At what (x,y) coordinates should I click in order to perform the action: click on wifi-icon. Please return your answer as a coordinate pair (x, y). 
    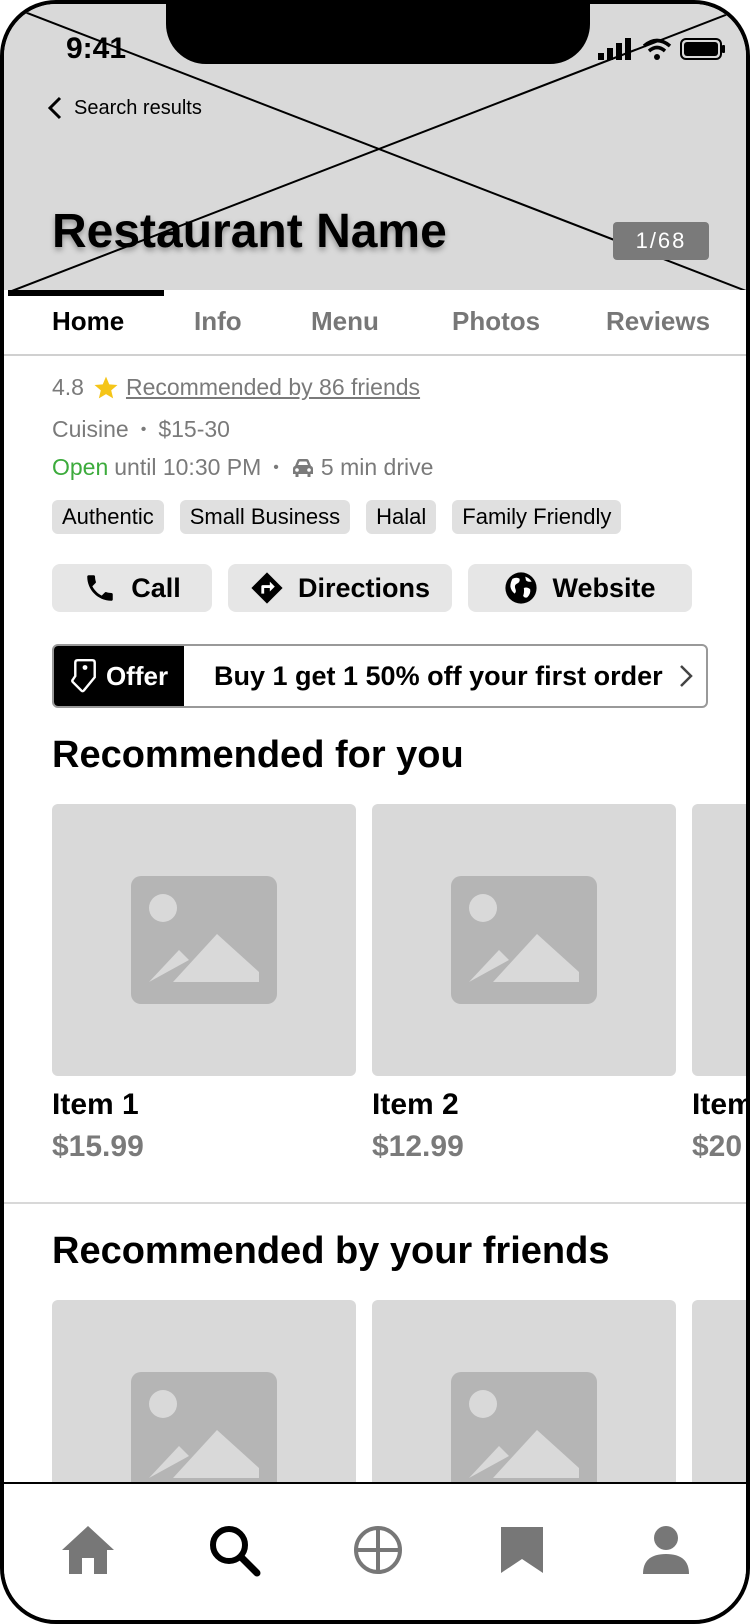
    Looking at the image, I should click on (657, 49).